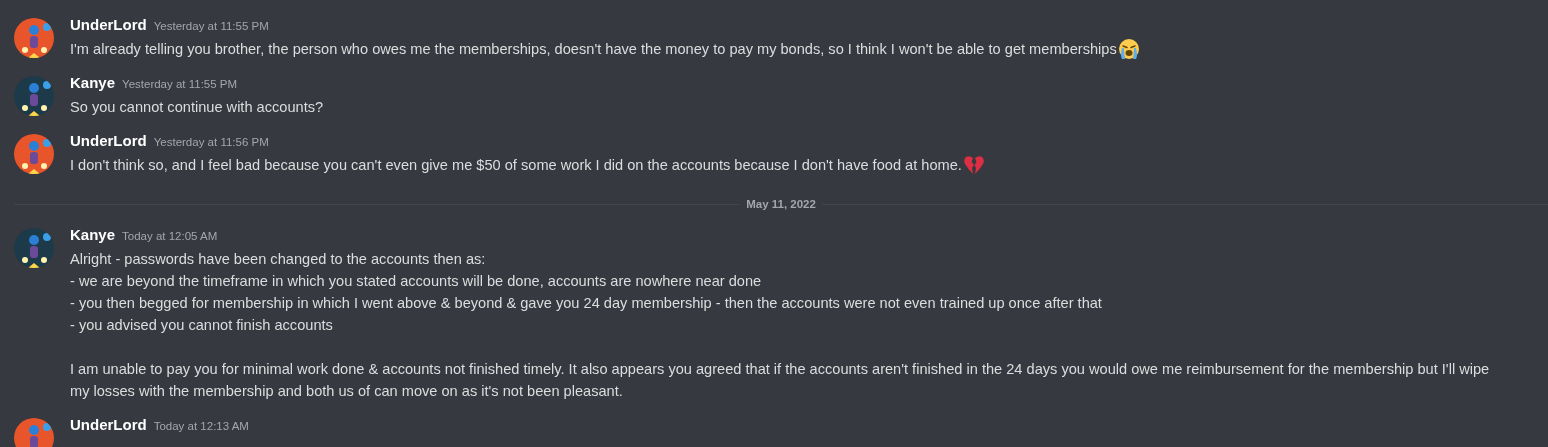  I want to click on timestamp: Today at 12:05 AM, so click(170, 236).